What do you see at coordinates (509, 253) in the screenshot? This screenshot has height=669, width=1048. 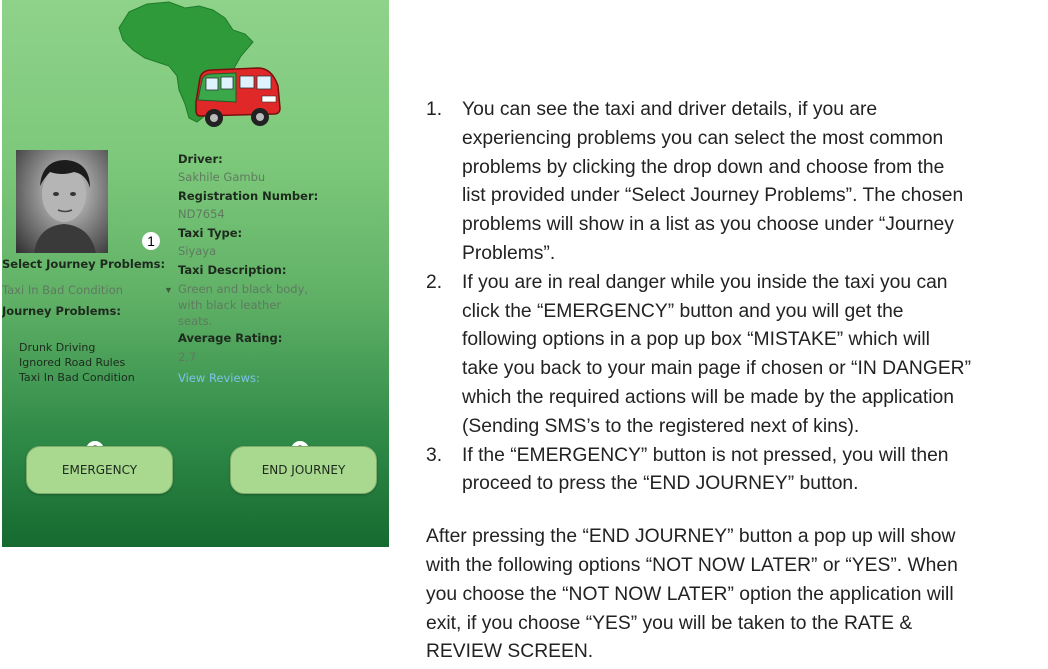 I see `instruction-line: Problems”.` at bounding box center [509, 253].